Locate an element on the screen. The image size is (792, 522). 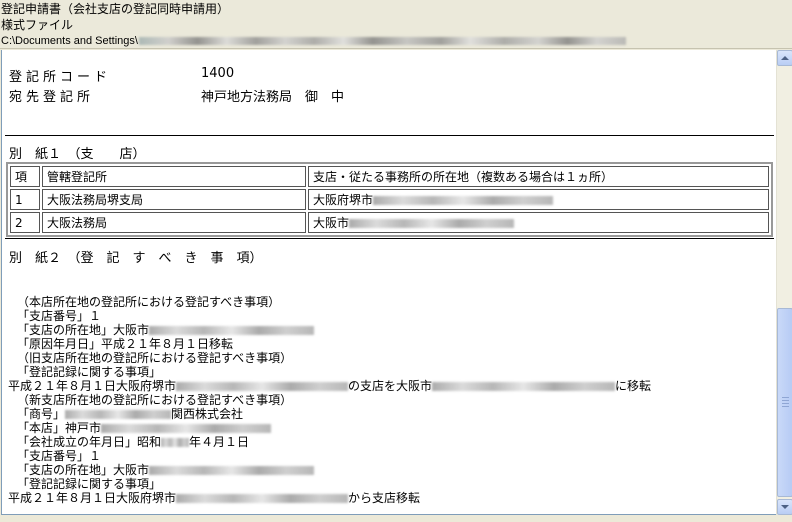
body-line: 「原因年月日」平成２１年８月１日移転 is located at coordinates (125, 344).